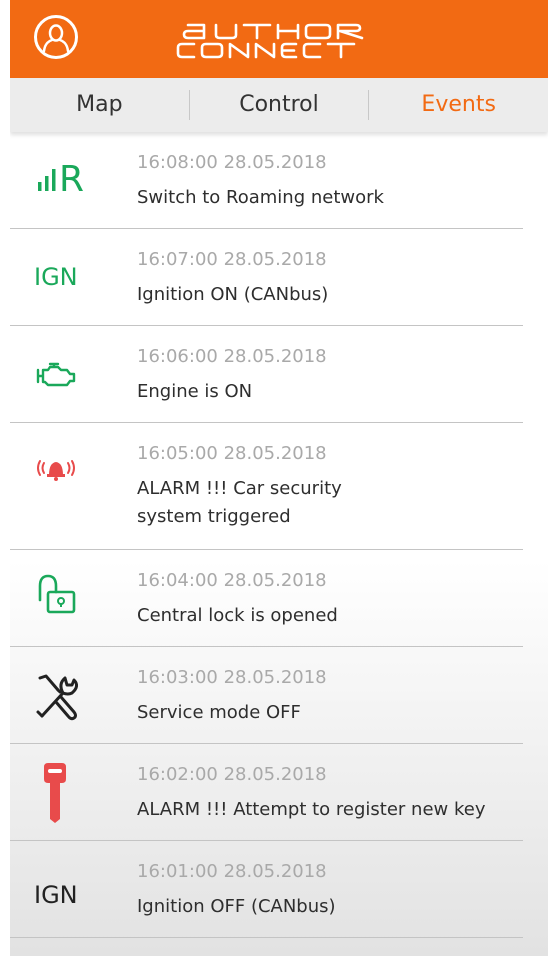  Describe the element at coordinates (99, 105) in the screenshot. I see `tab-map: Map` at that location.